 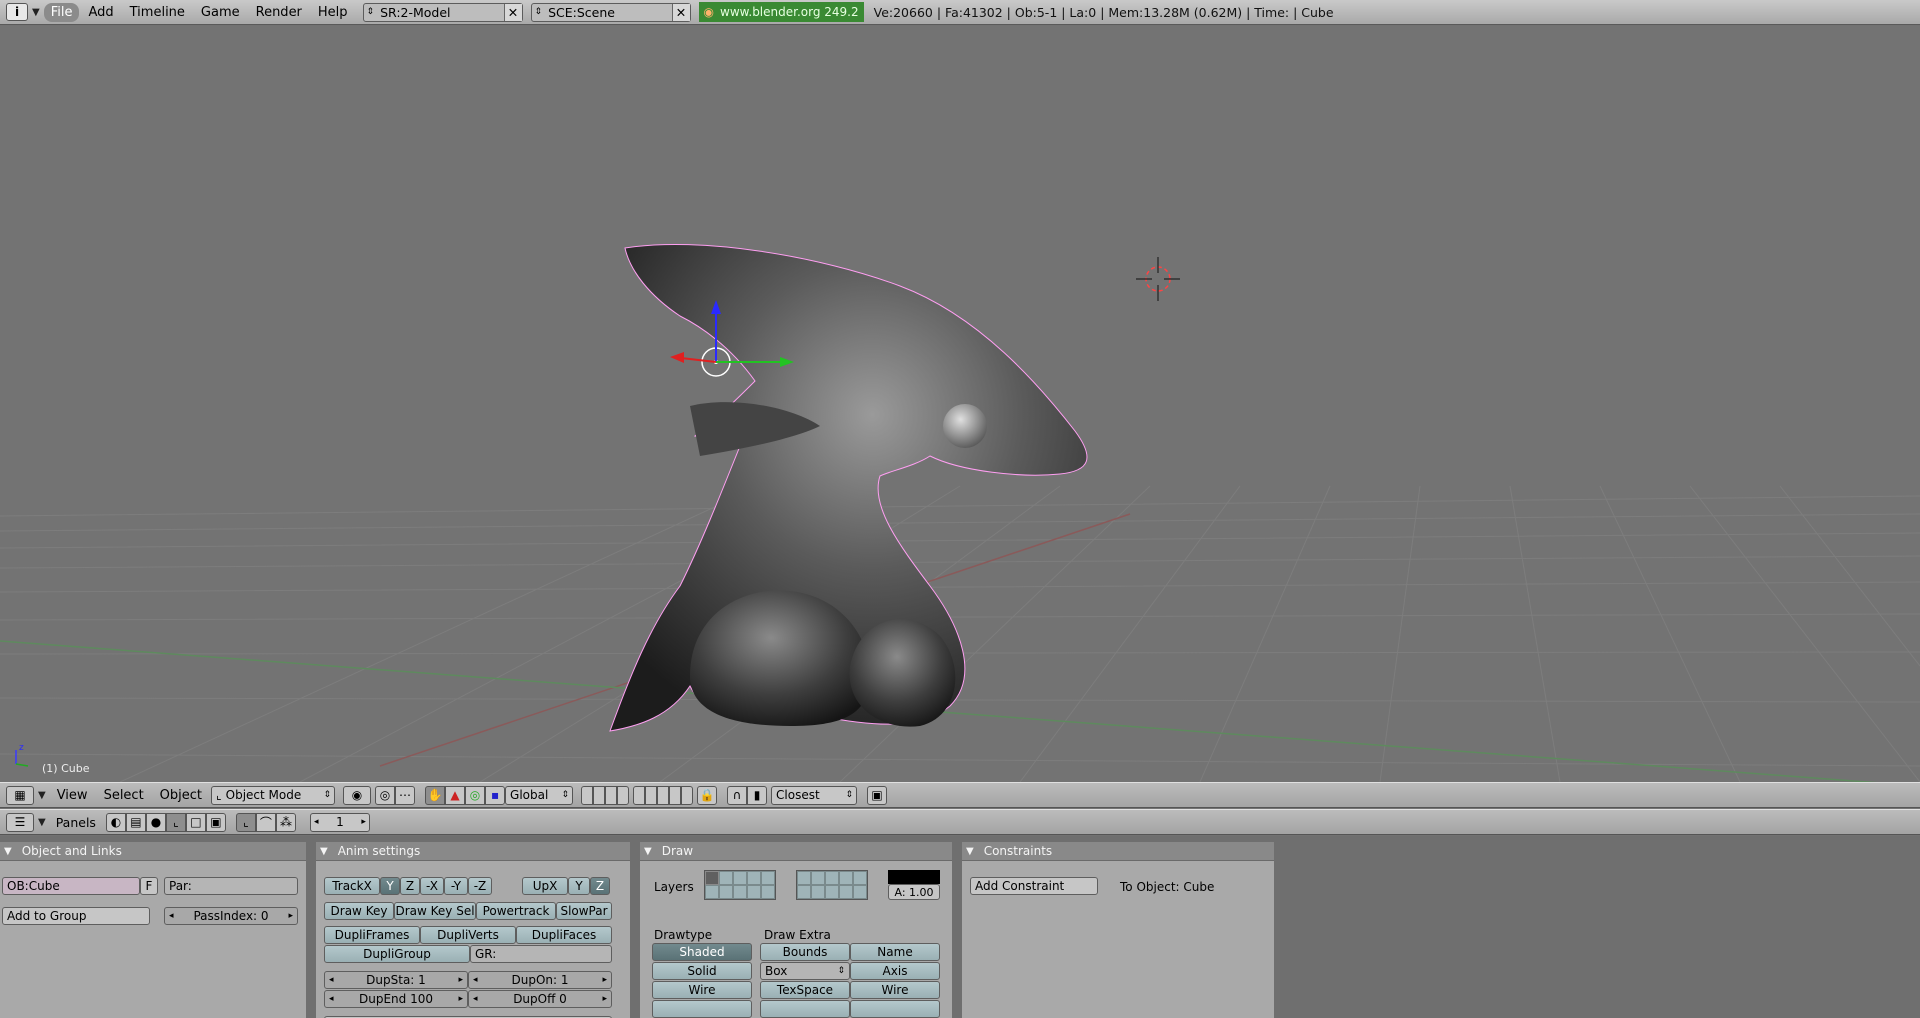 I want to click on draw-key-sel-button: Draw Key Sel, so click(x=435, y=911).